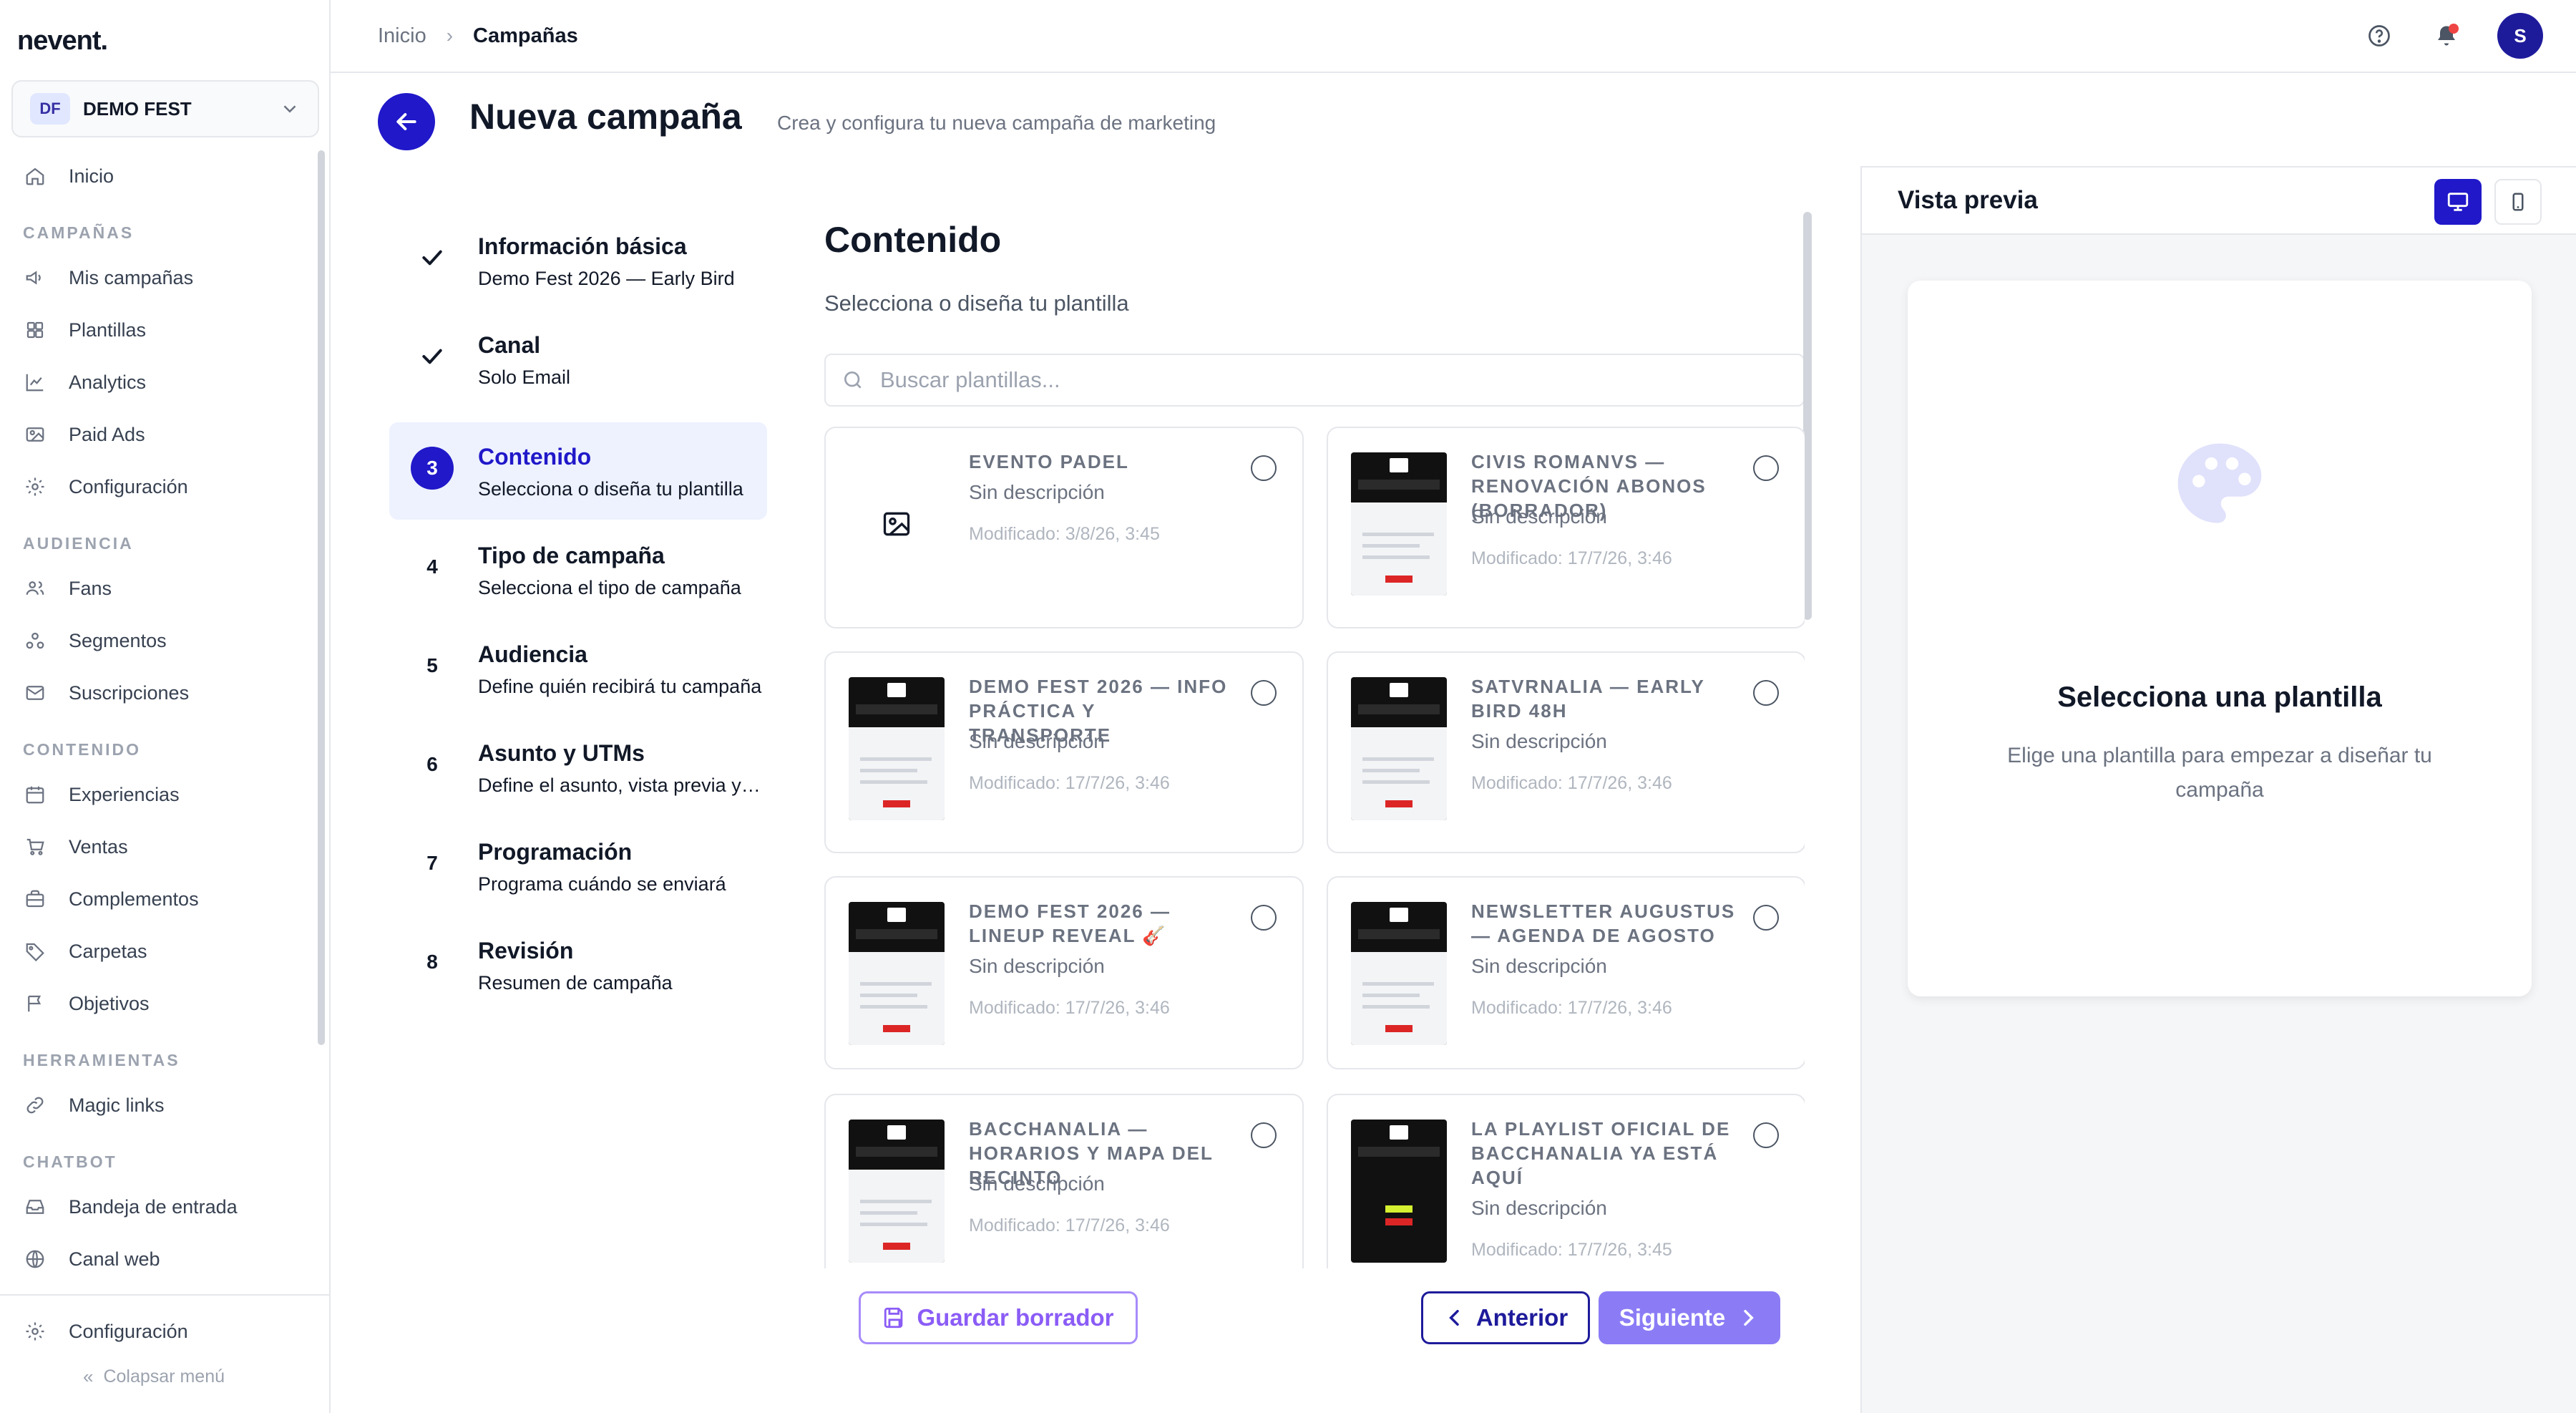 The width and height of the screenshot is (2576, 1413). Describe the element at coordinates (2518, 202) in the screenshot. I see `mobile-preview-button` at that location.